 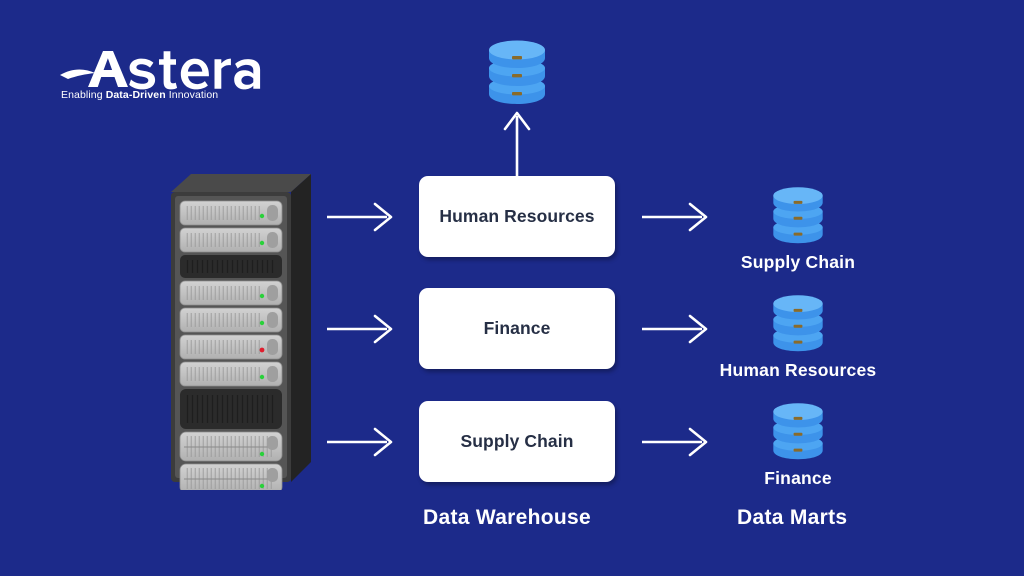 What do you see at coordinates (160, 70) in the screenshot?
I see `astera-wordmark-icon` at bounding box center [160, 70].